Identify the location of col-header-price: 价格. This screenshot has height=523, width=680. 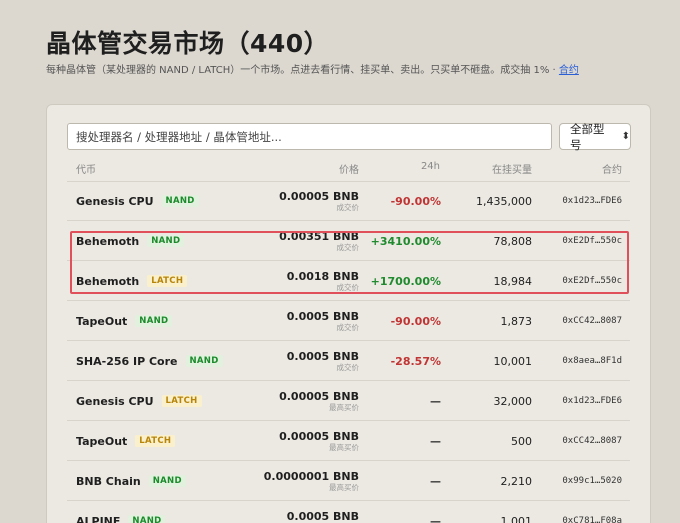
(349, 168).